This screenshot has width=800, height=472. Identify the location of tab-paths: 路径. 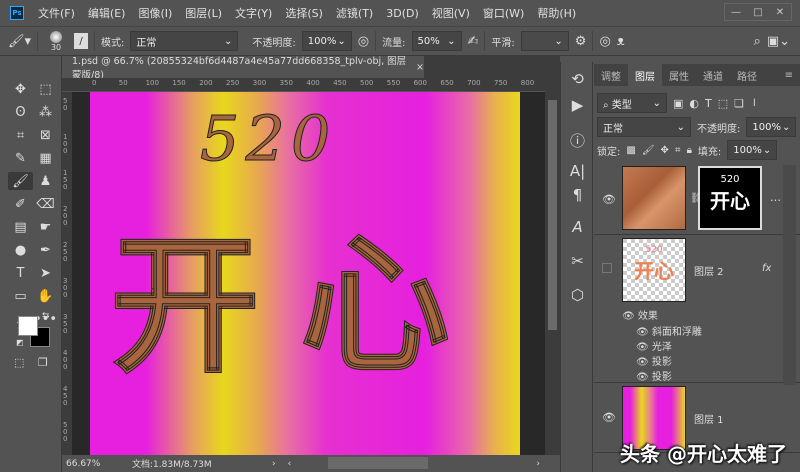
(747, 75).